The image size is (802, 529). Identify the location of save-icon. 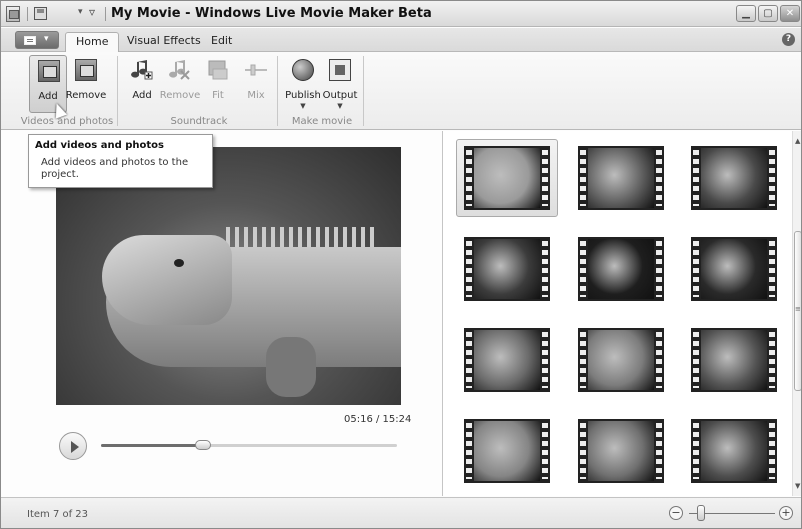
(40, 13).